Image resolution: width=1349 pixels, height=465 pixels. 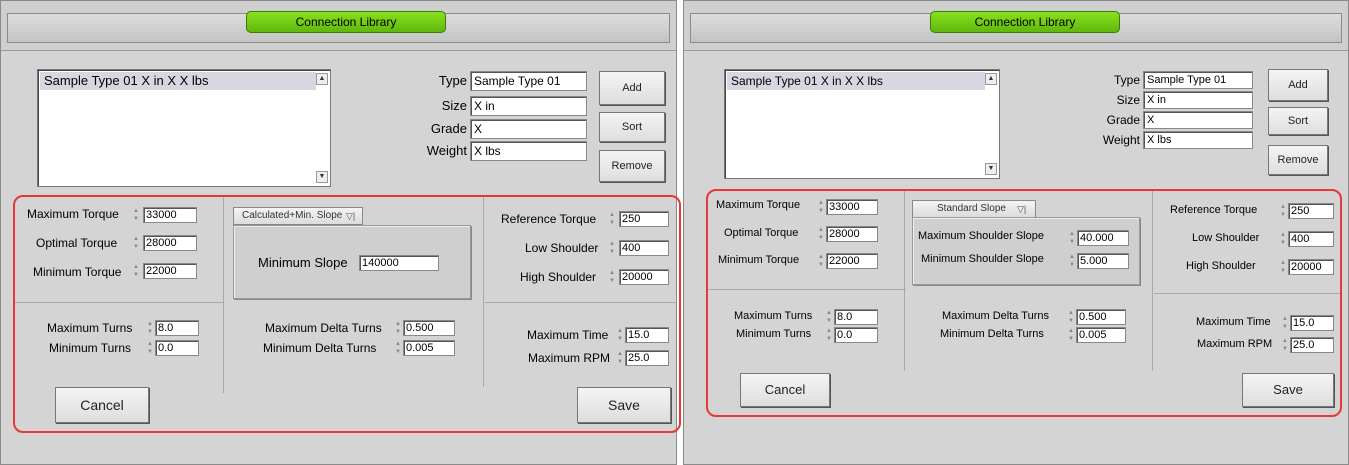 I want to click on min-torque-label: Minimum Torque, so click(x=759, y=260).